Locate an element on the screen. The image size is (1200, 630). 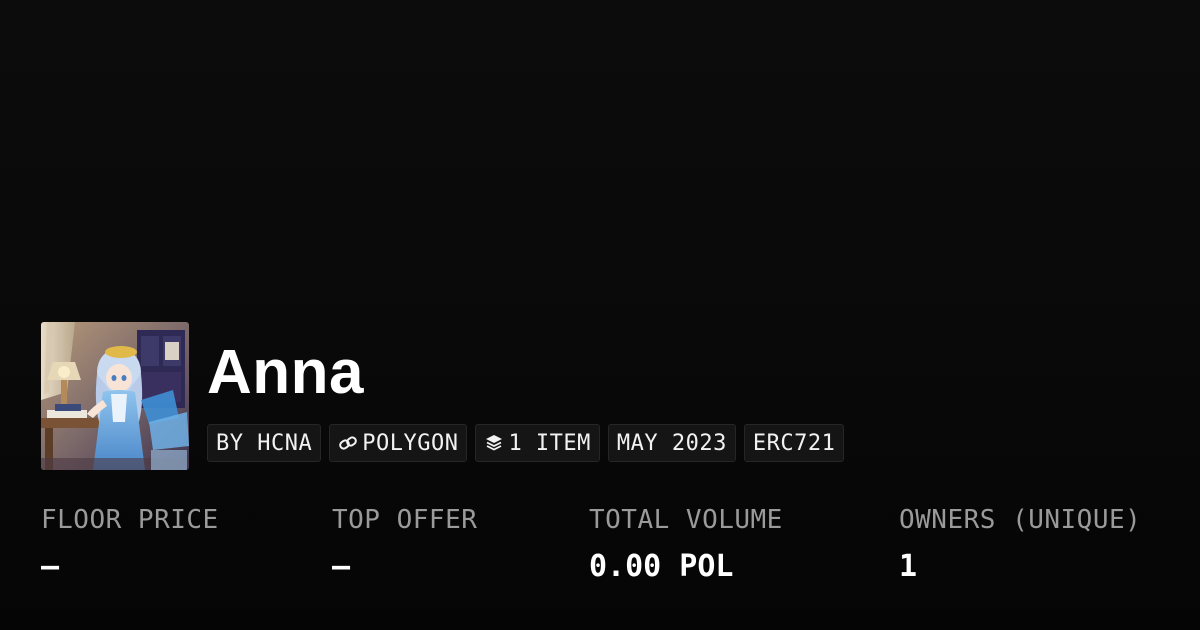
chain-label: POLYGON is located at coordinates (410, 443).